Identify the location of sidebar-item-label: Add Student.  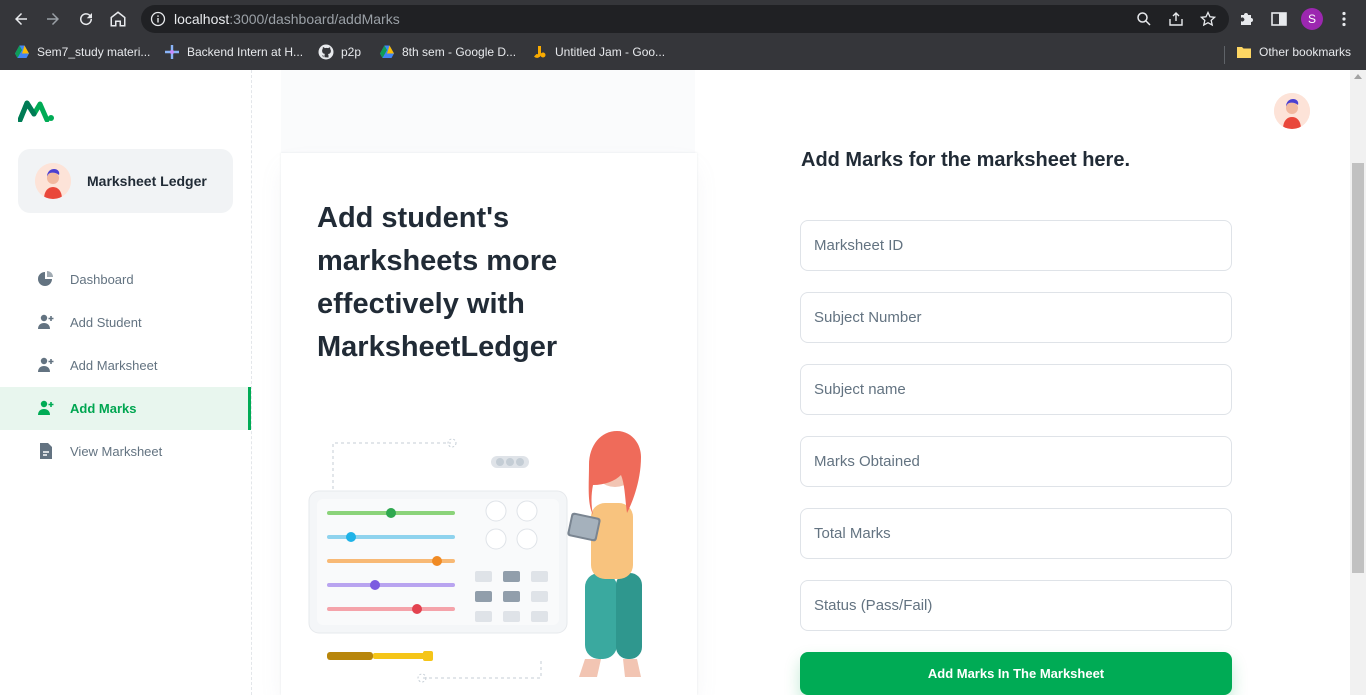
(106, 322).